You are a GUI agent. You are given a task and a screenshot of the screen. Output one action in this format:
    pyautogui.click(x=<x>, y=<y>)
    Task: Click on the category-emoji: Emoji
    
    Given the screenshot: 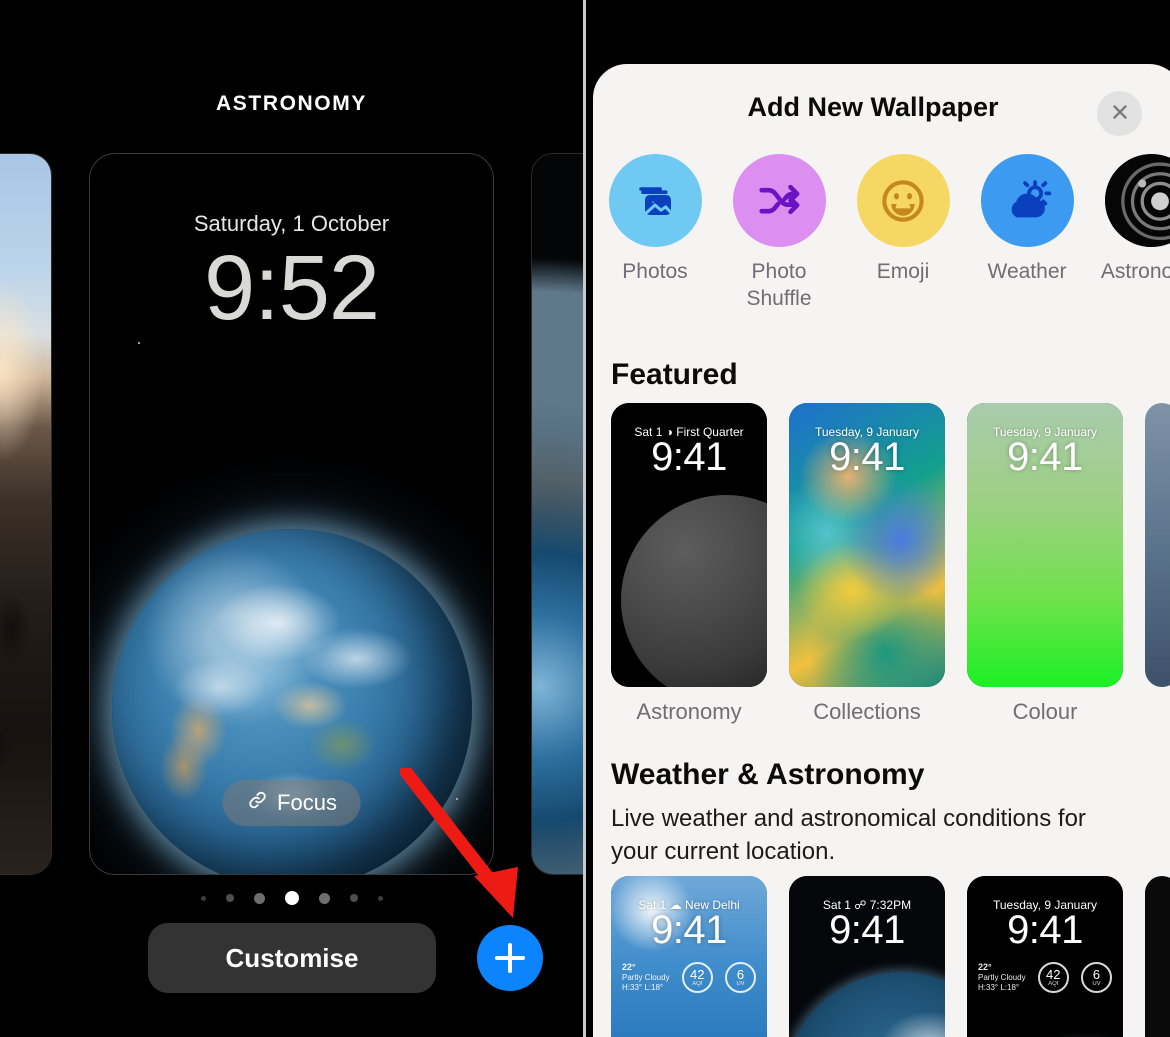 What is the action you would take?
    pyautogui.click(x=903, y=233)
    